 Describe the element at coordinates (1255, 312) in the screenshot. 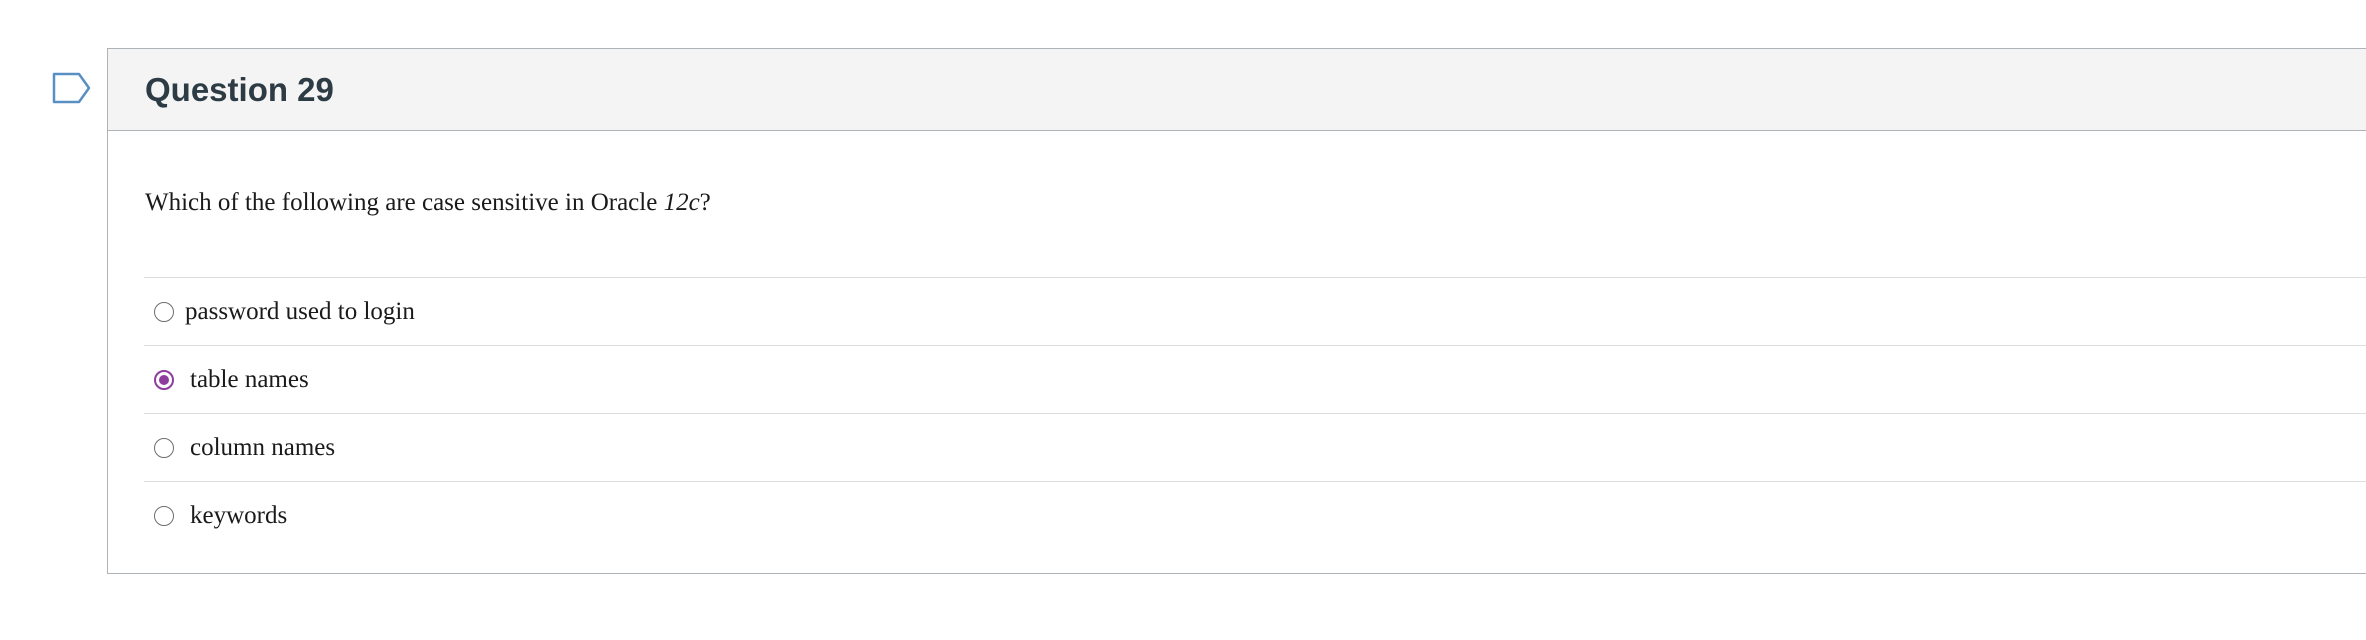

I see `answer-option: password used to login` at that location.